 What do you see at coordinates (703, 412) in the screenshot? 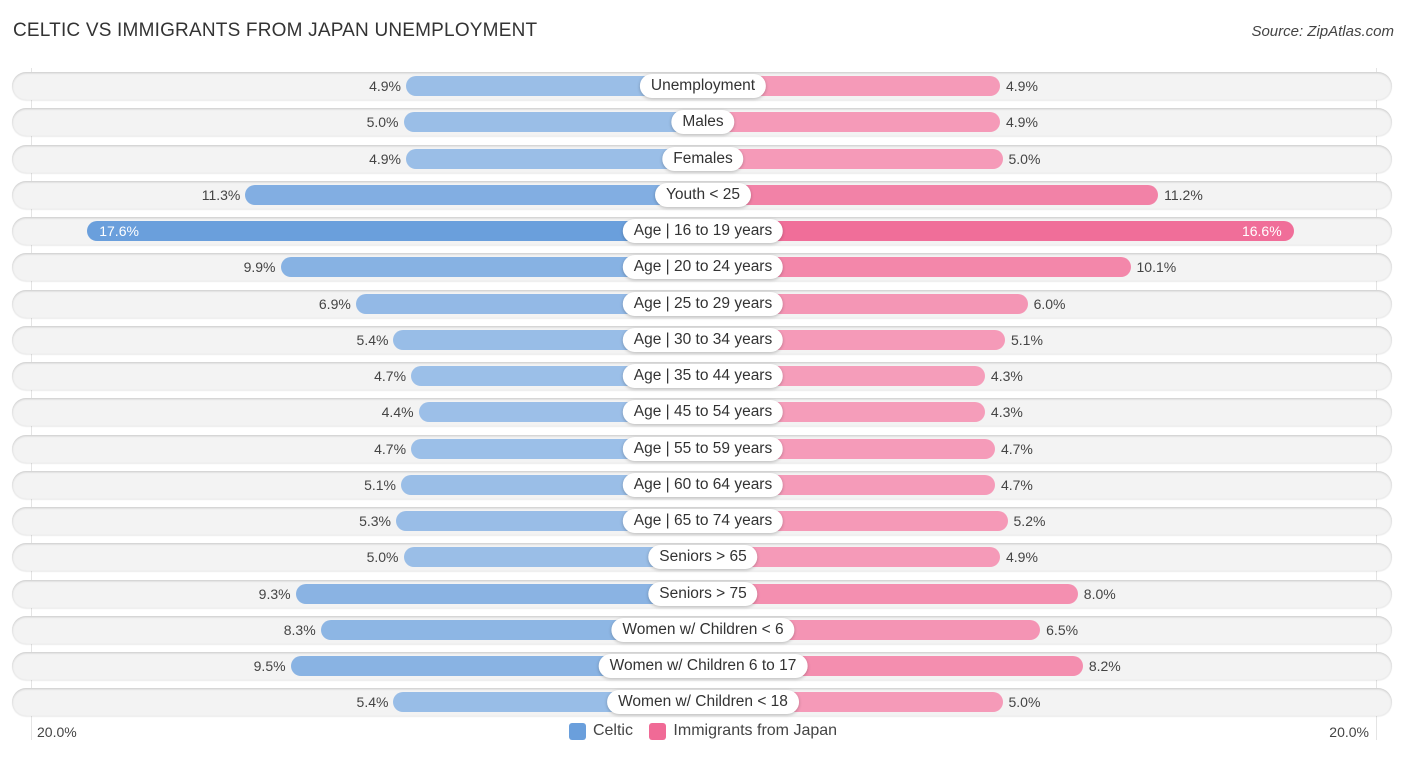
I see `category-label: Age | 45 to 54 years` at bounding box center [703, 412].